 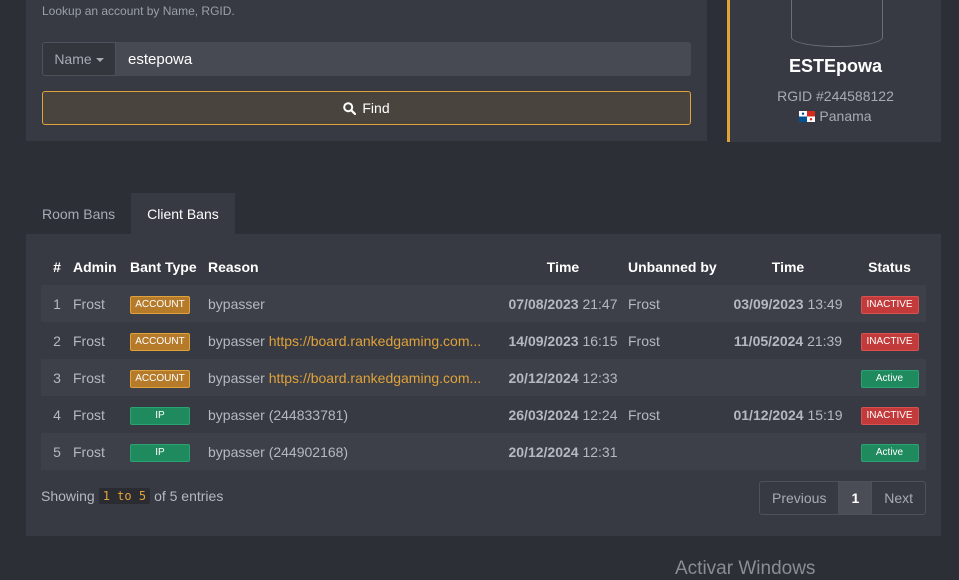 I want to click on row-num: 3, so click(x=57, y=377).